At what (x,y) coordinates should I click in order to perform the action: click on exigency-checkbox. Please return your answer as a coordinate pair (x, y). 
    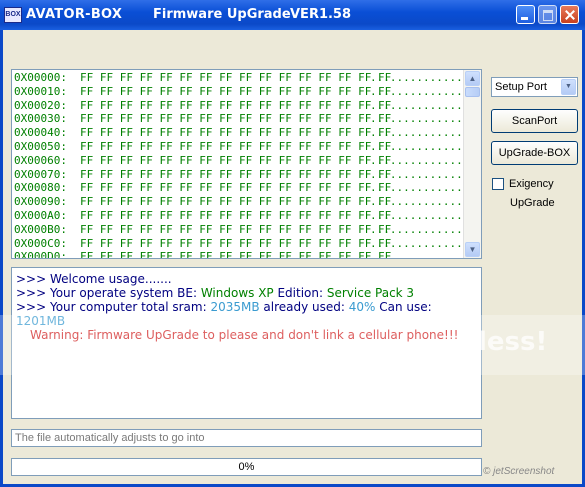
    Looking at the image, I should click on (498, 184).